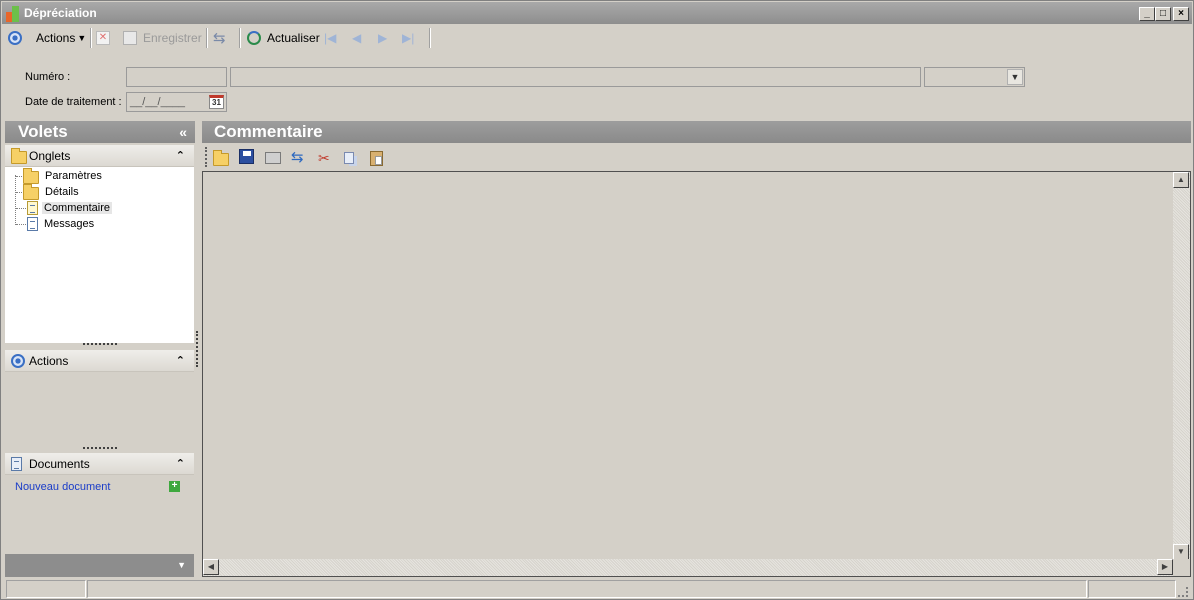  I want to click on date-field-value: __/__/____, so click(158, 102).